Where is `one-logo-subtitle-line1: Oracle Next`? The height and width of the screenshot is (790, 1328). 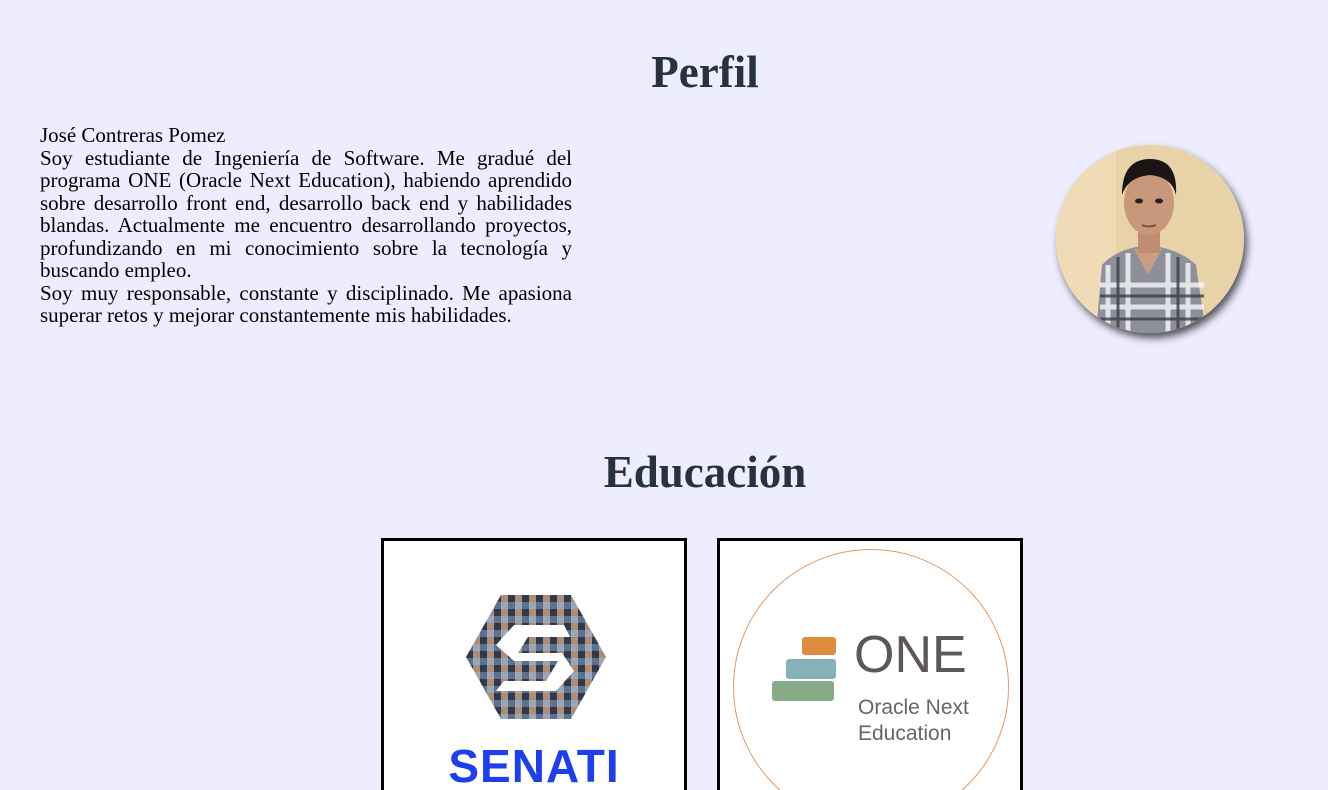 one-logo-subtitle-line1: Oracle Next is located at coordinates (913, 707).